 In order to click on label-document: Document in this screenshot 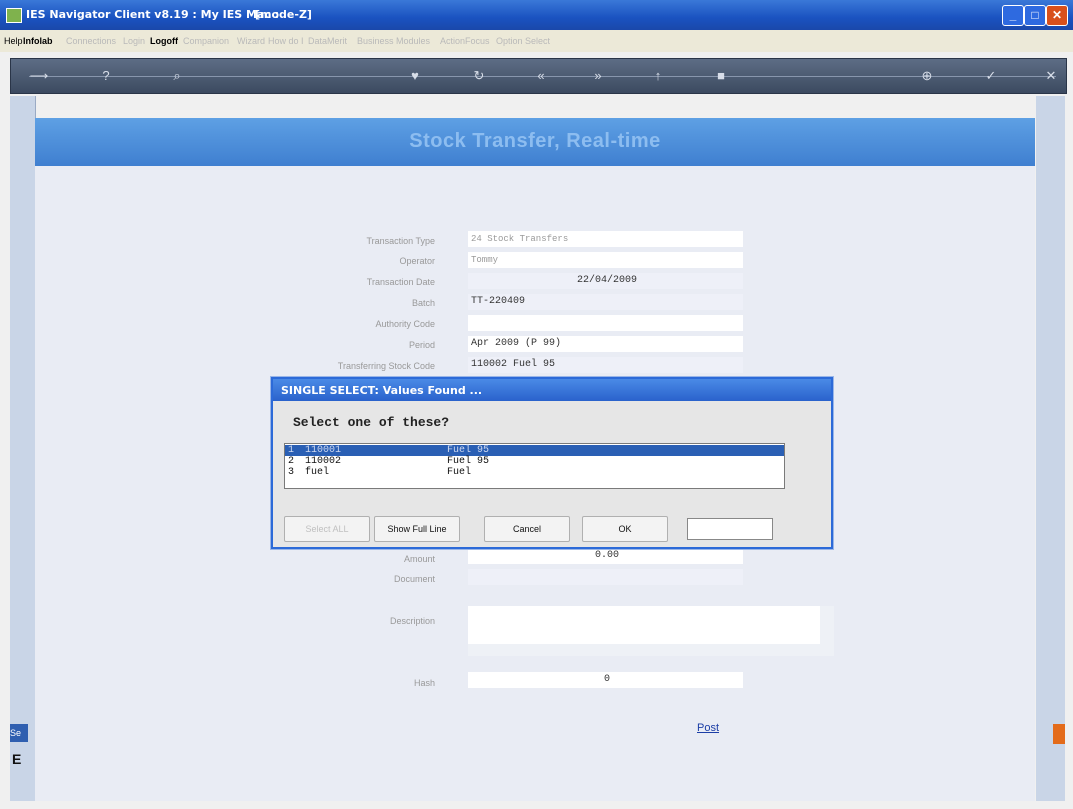, I will do `click(414, 579)`.